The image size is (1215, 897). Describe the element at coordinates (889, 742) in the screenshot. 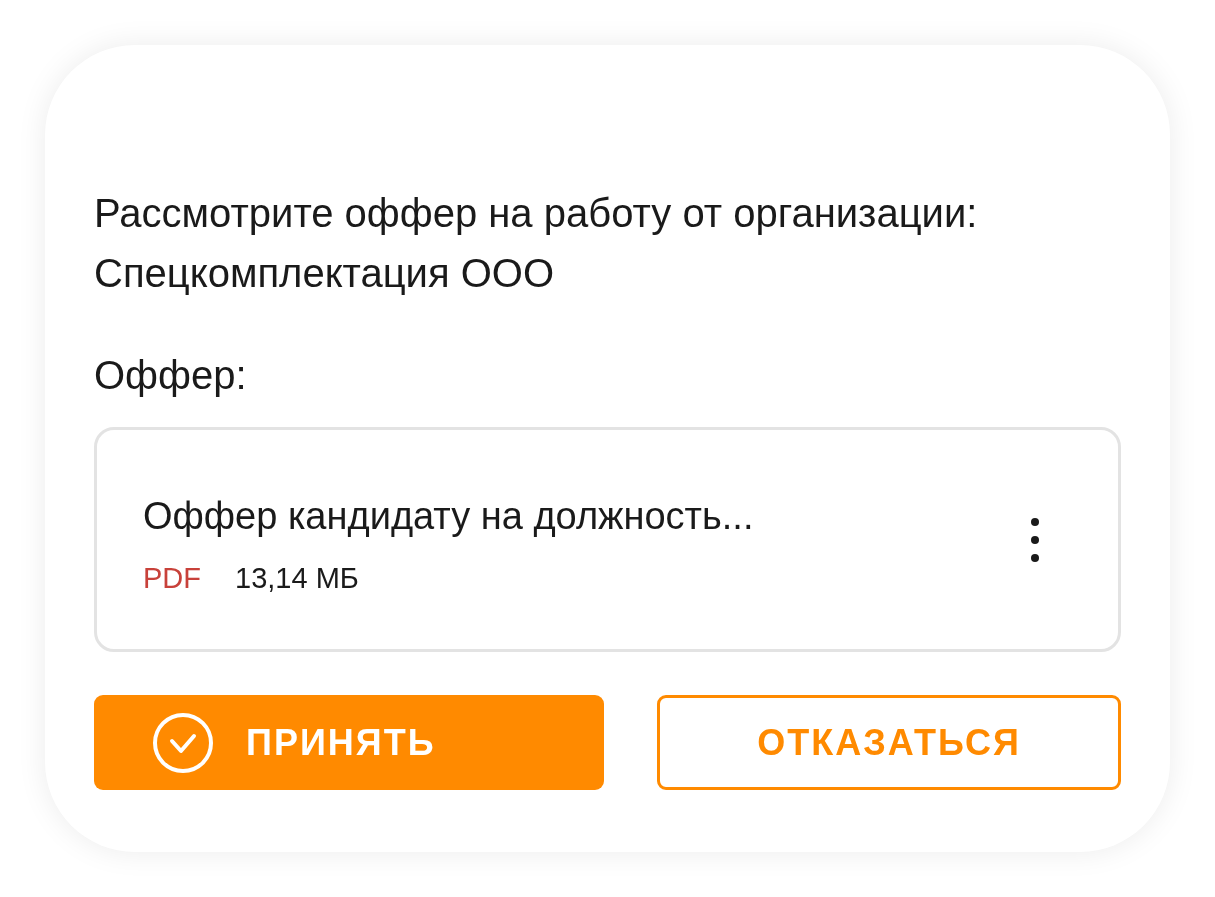

I see `decline-button: ОТКАЗАТЬСЯ` at that location.